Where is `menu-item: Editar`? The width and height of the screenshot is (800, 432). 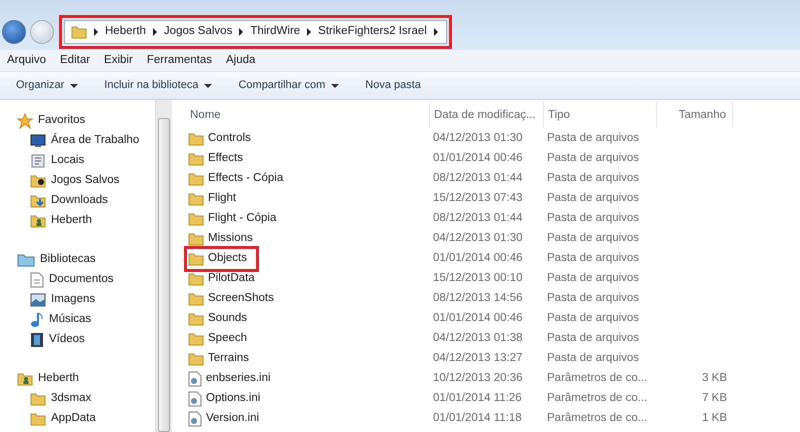 menu-item: Editar is located at coordinates (75, 61).